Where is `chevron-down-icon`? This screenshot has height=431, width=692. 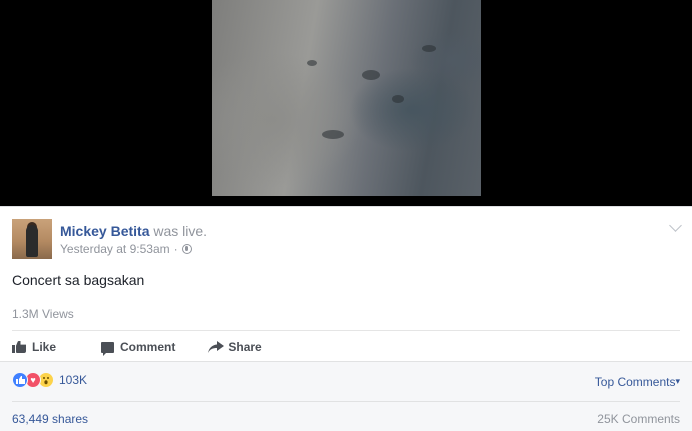
chevron-down-icon is located at coordinates (675, 225).